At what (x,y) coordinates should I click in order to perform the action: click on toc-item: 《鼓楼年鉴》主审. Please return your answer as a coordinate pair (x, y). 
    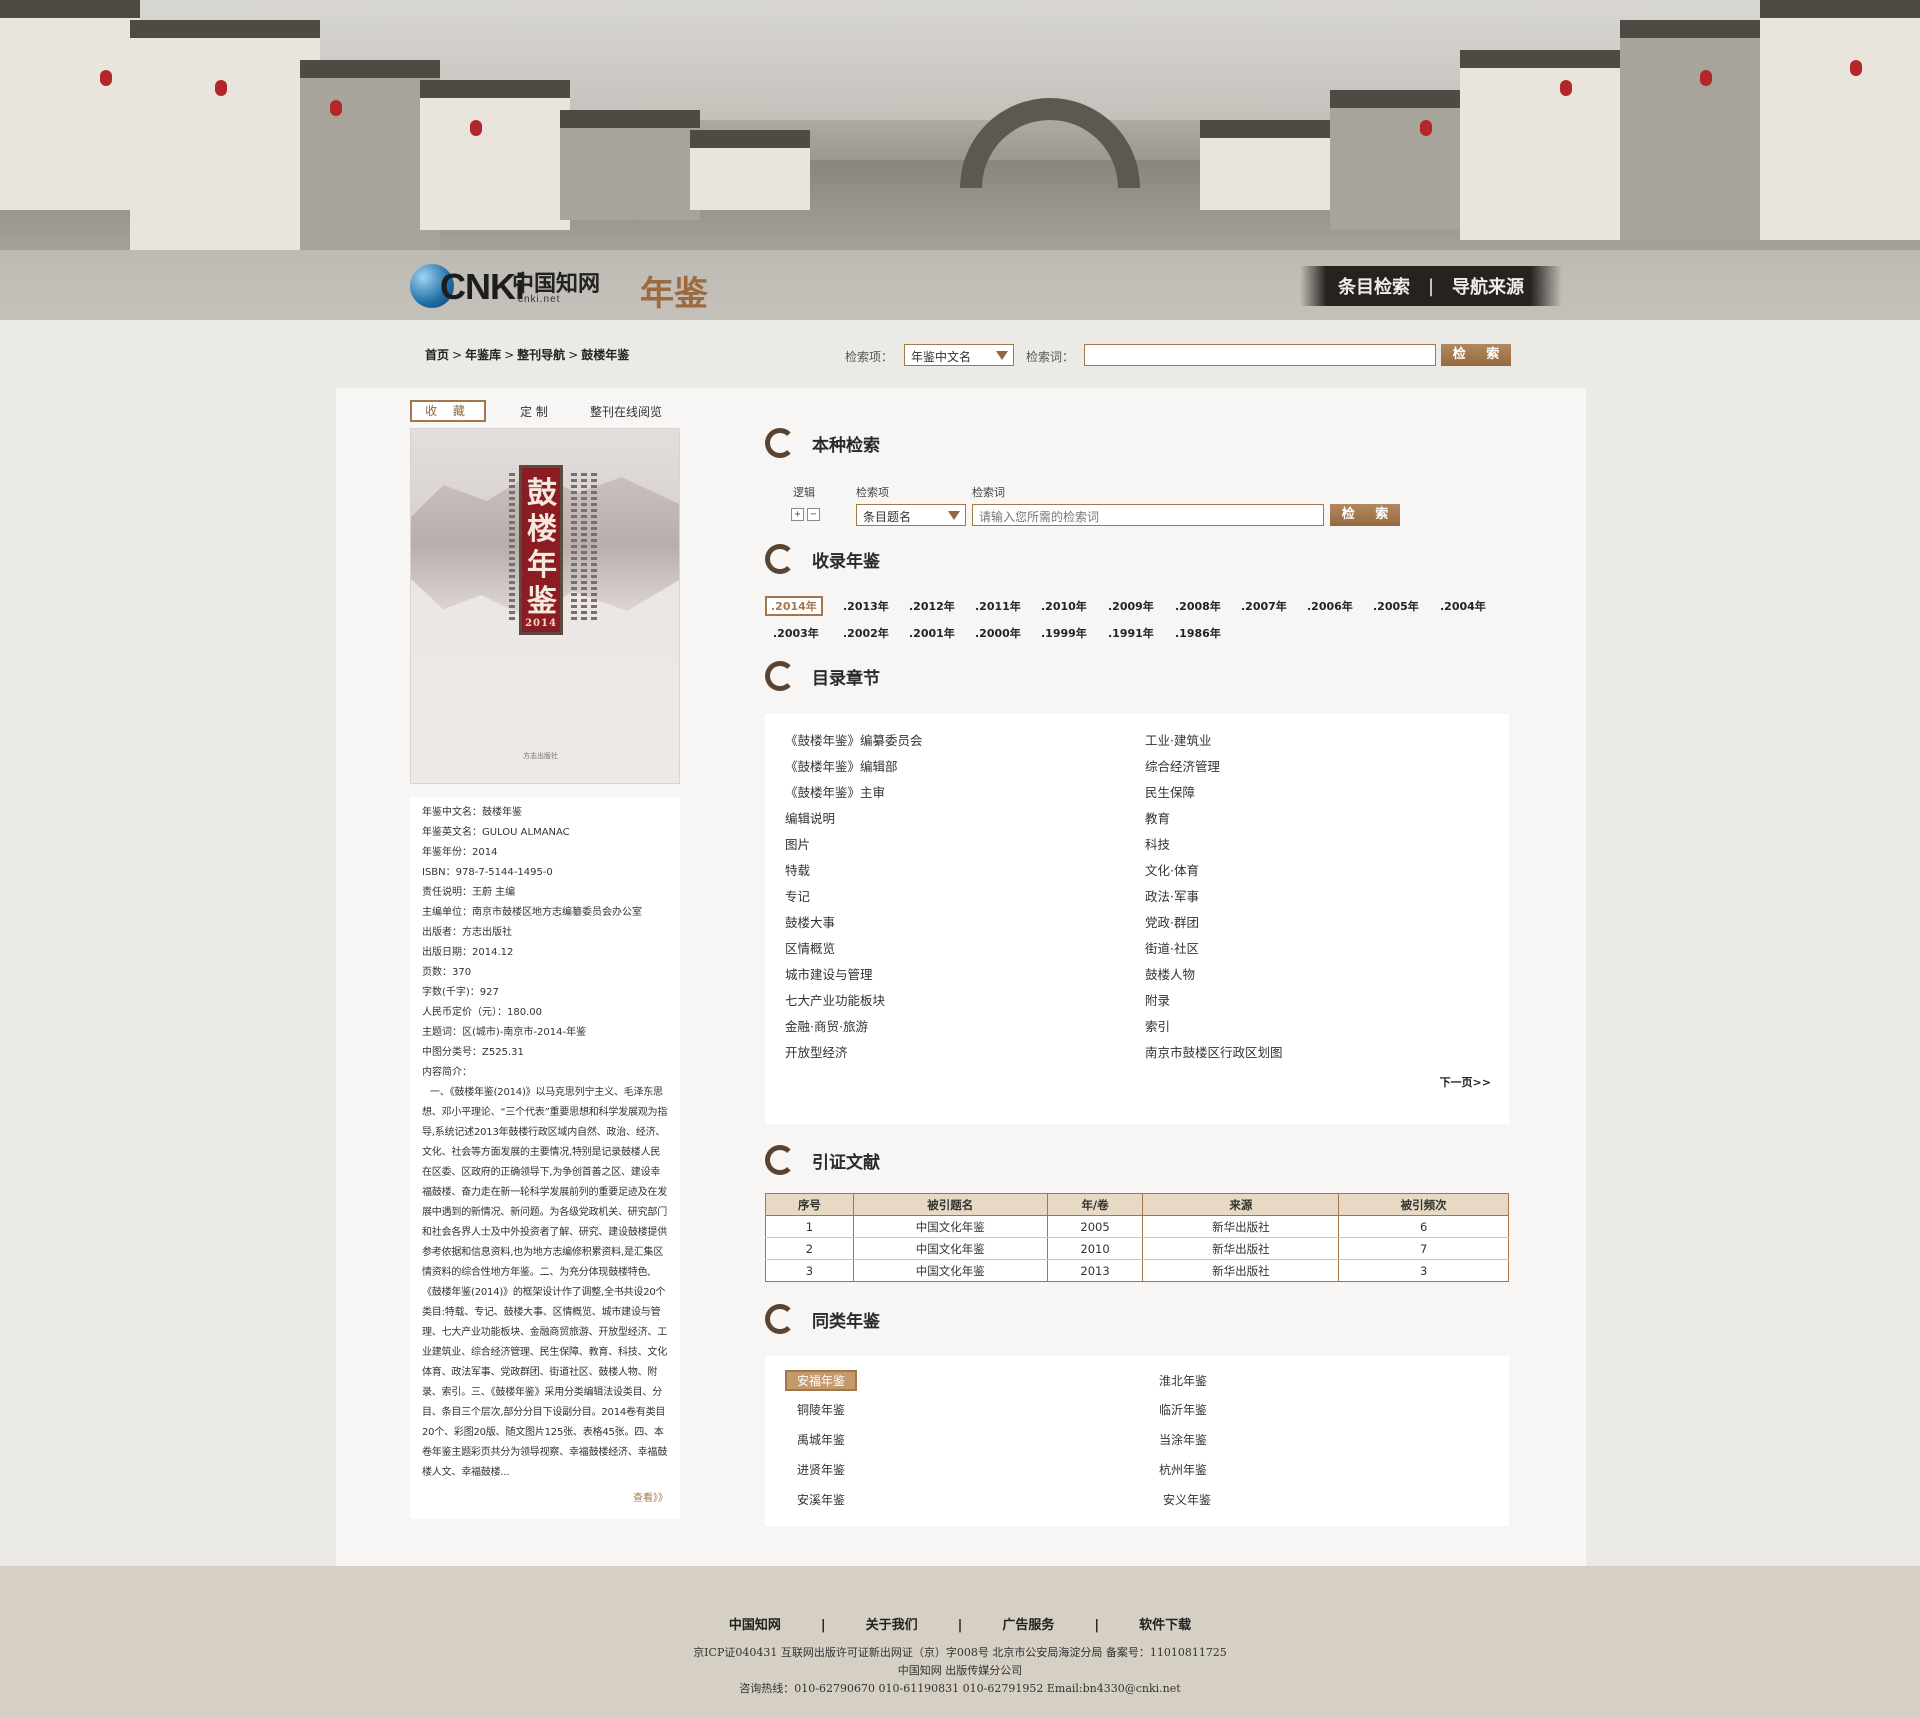
    Looking at the image, I should click on (835, 791).